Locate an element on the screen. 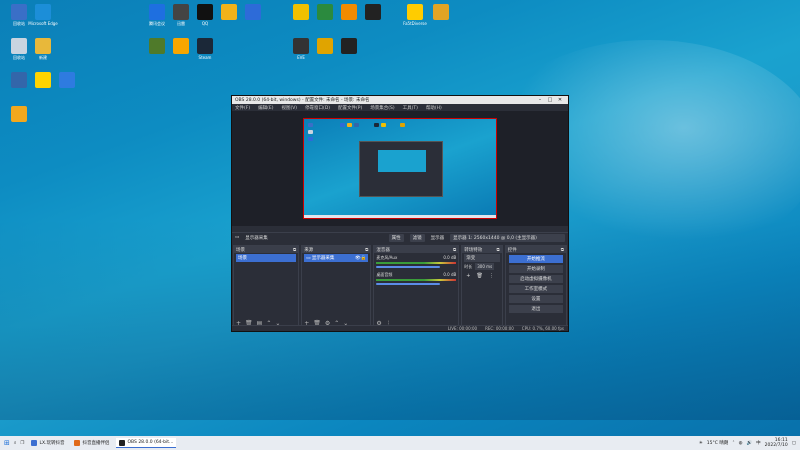  task-view-icon: ❐ is located at coordinates (22, 443).